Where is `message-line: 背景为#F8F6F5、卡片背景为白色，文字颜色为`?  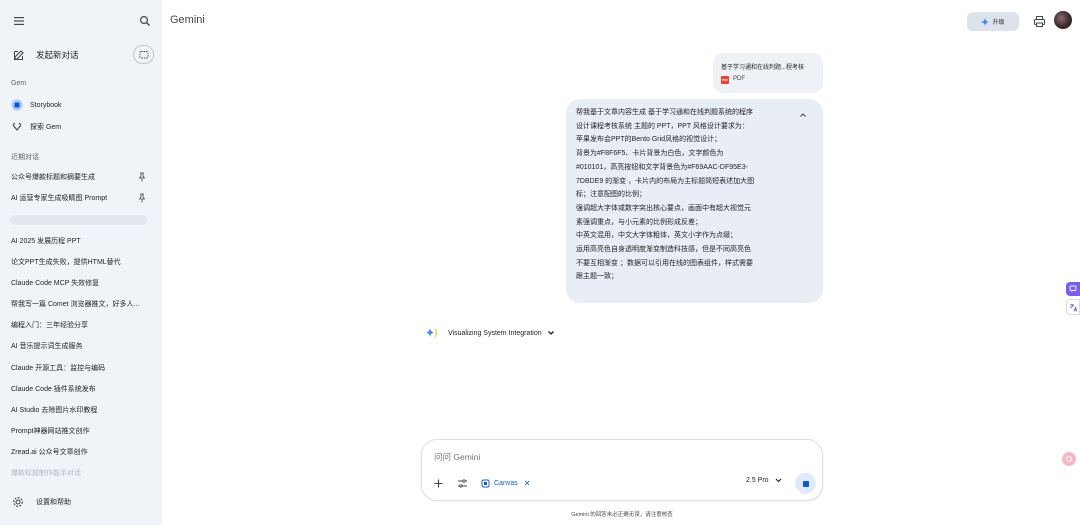 message-line: 背景为#F8F6F5、卡片背景为白色，文字颜色为 is located at coordinates (650, 154).